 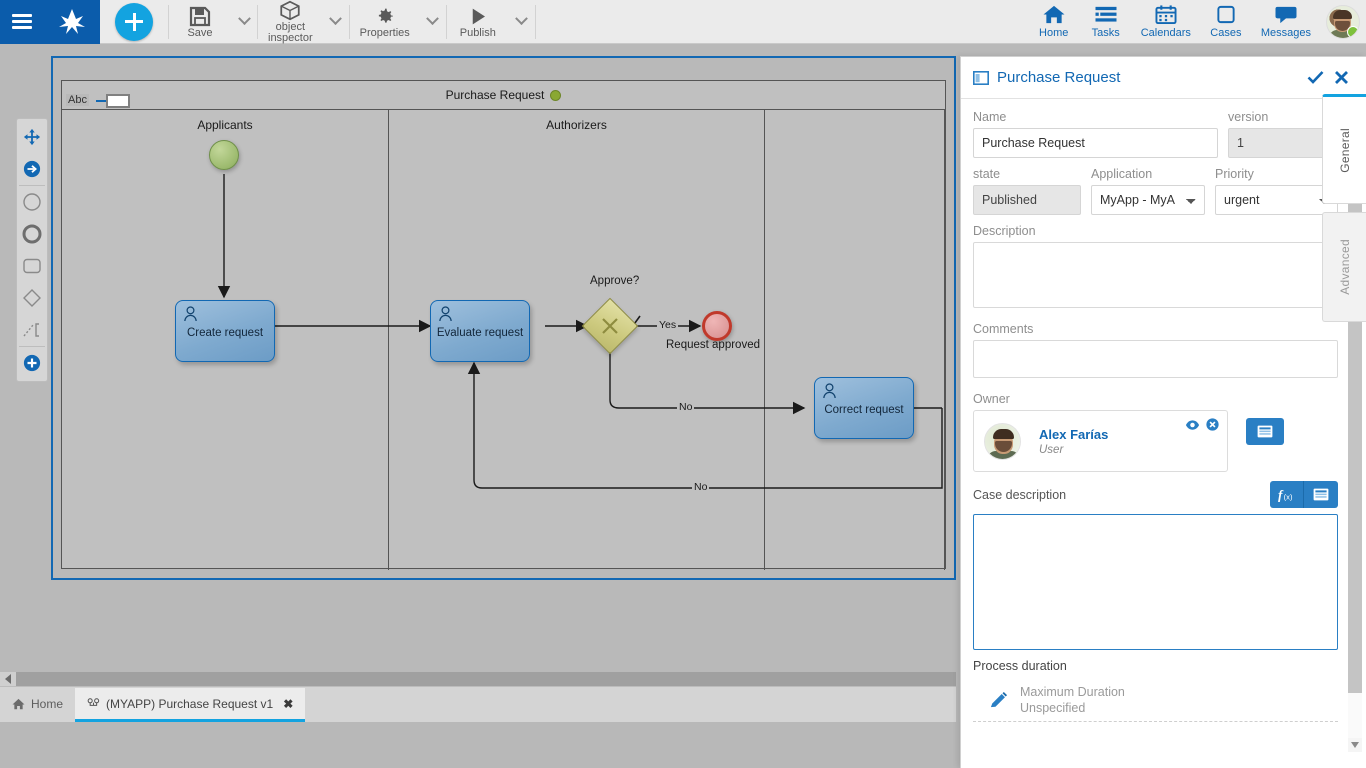 I want to click on taskbar-document-label: (MYAPP) Purchase Request v1, so click(x=190, y=703).